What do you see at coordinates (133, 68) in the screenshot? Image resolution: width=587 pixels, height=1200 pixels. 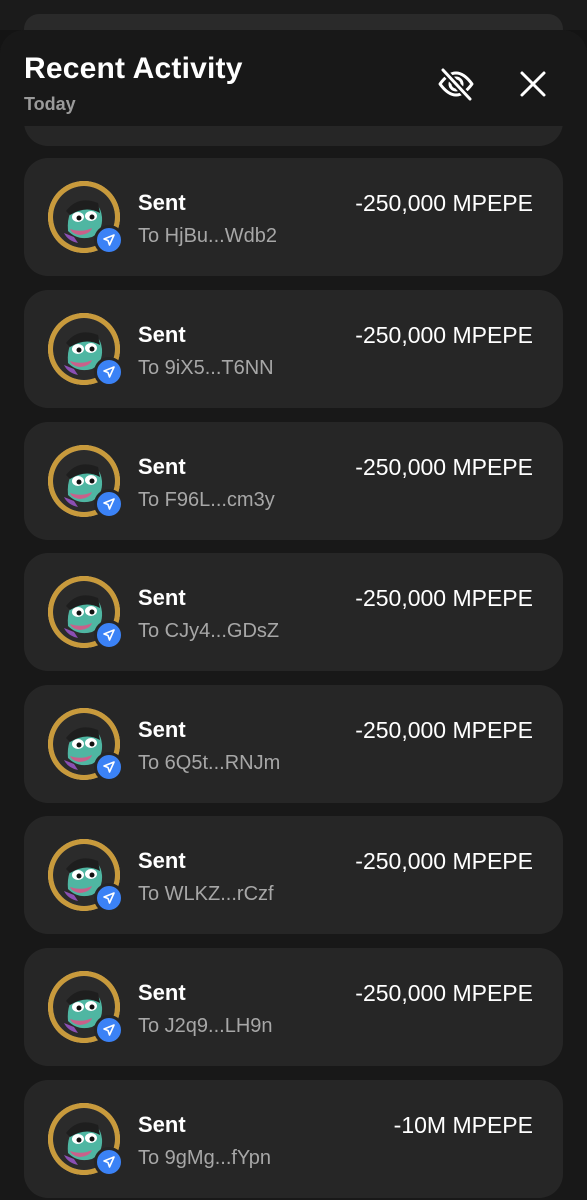 I see `page-title: Recent Activity` at bounding box center [133, 68].